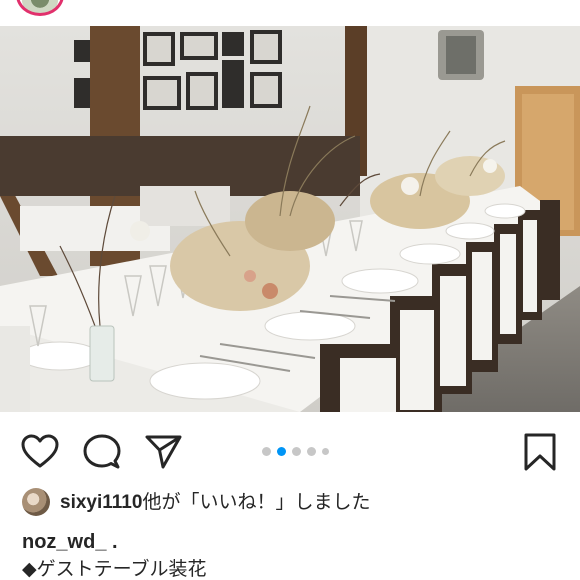  I want to click on likes-suffix: 他が「いいね！」しました, so click(256, 502).